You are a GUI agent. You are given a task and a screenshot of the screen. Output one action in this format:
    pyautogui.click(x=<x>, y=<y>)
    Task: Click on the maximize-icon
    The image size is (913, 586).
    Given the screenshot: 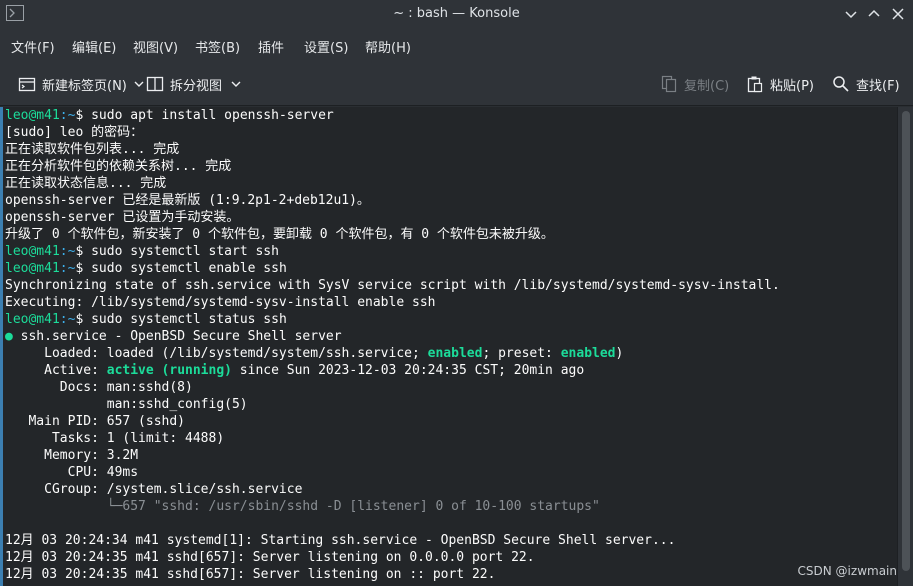 What is the action you would take?
    pyautogui.click(x=874, y=14)
    